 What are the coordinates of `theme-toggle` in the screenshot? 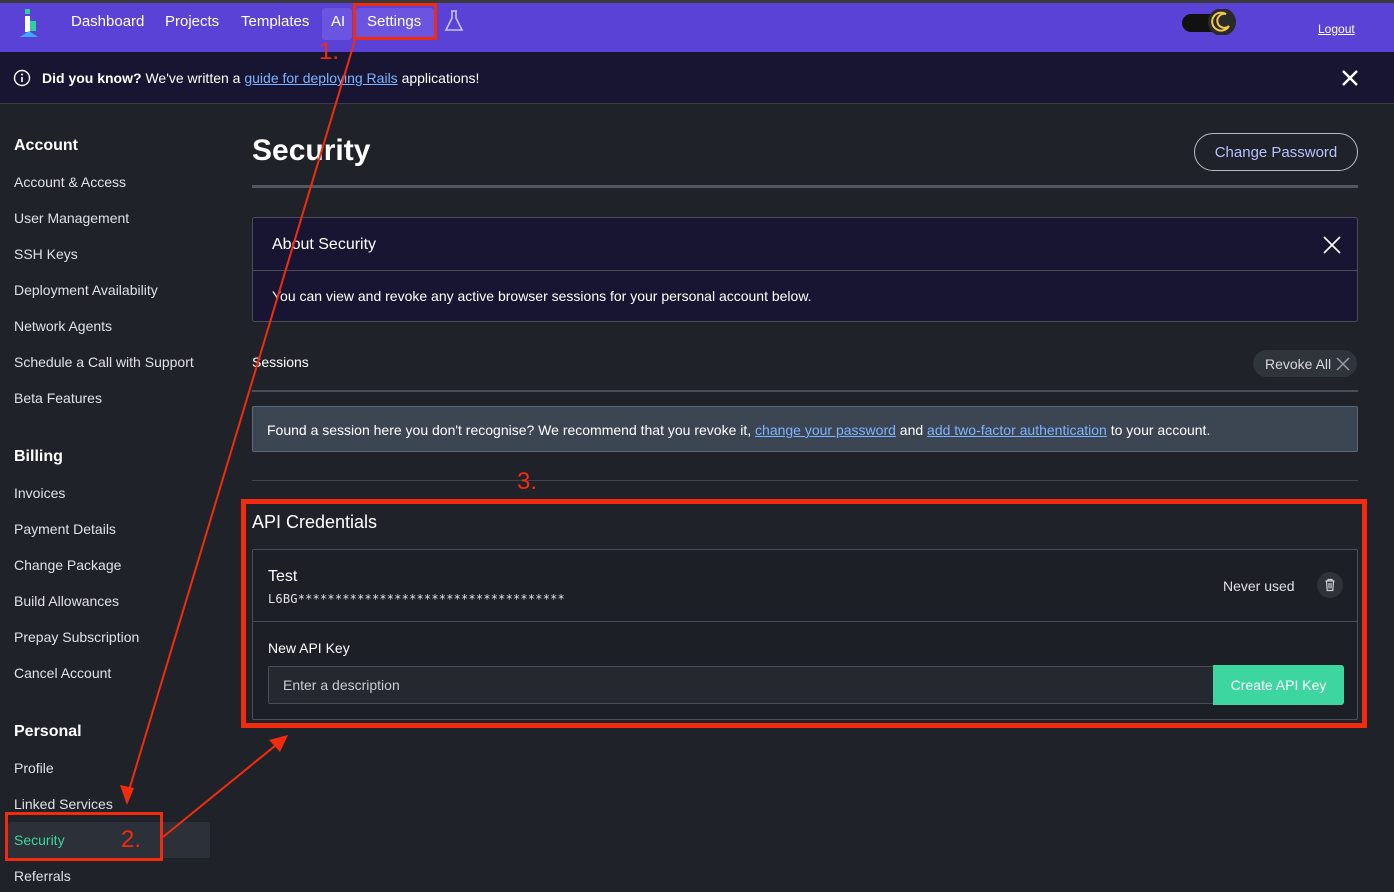 It's located at (1210, 22).